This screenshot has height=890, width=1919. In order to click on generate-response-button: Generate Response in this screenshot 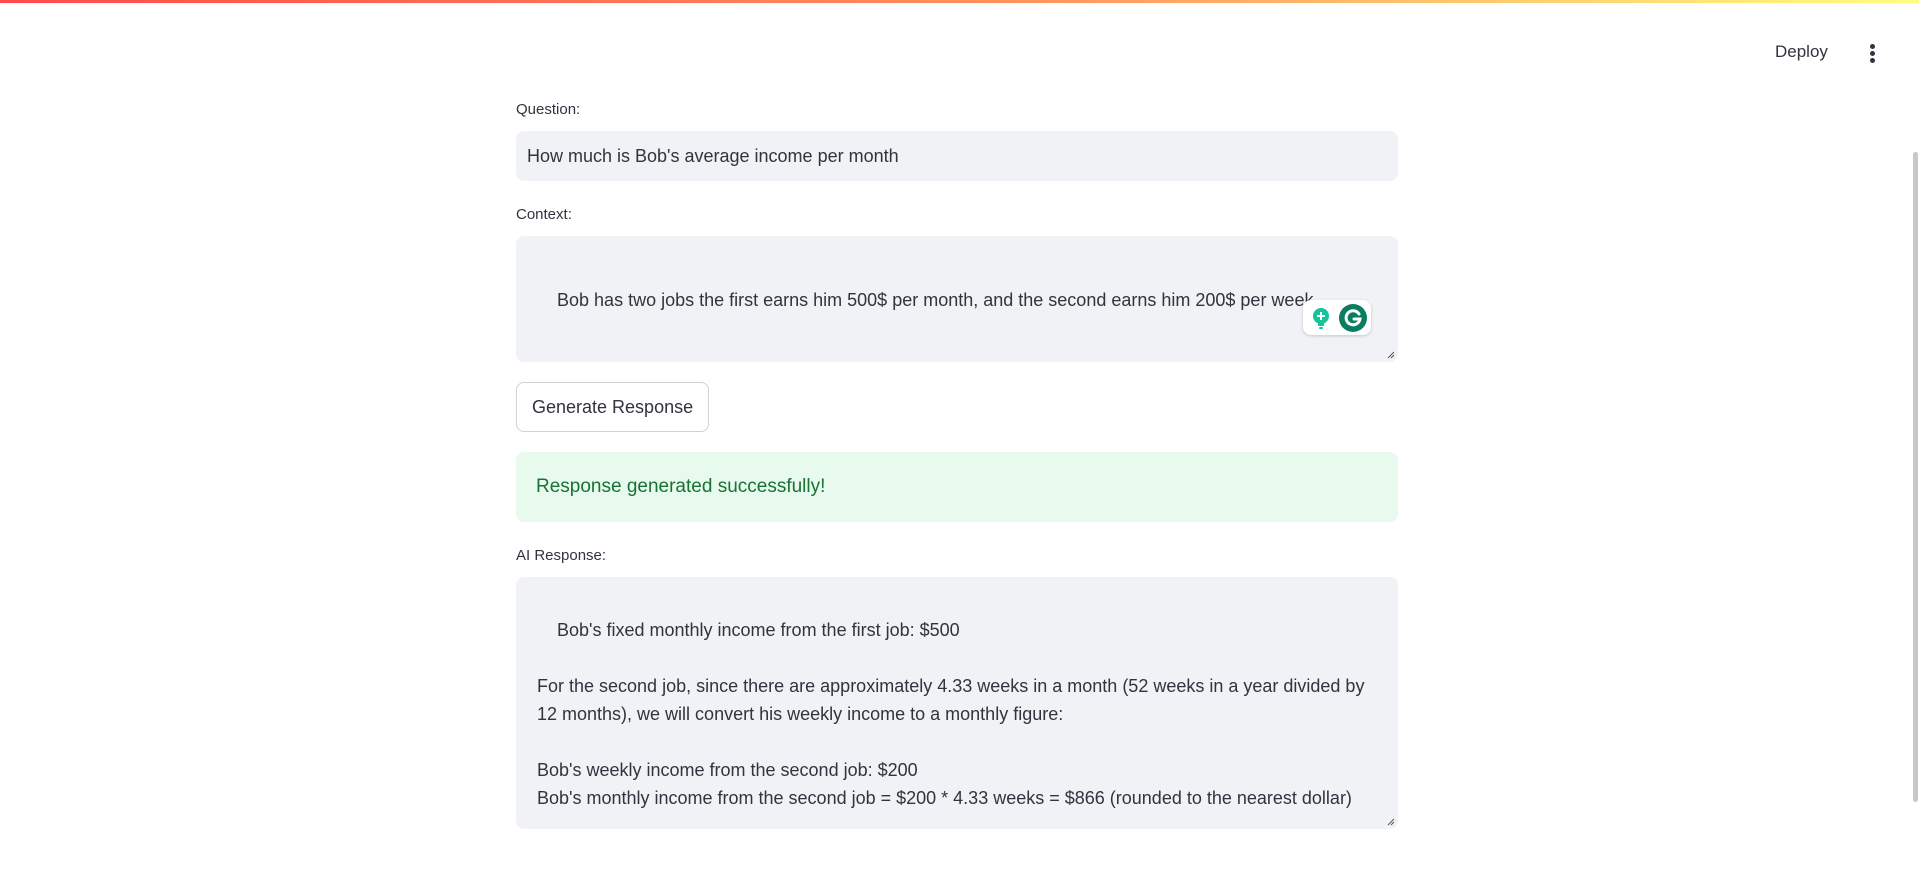, I will do `click(613, 407)`.